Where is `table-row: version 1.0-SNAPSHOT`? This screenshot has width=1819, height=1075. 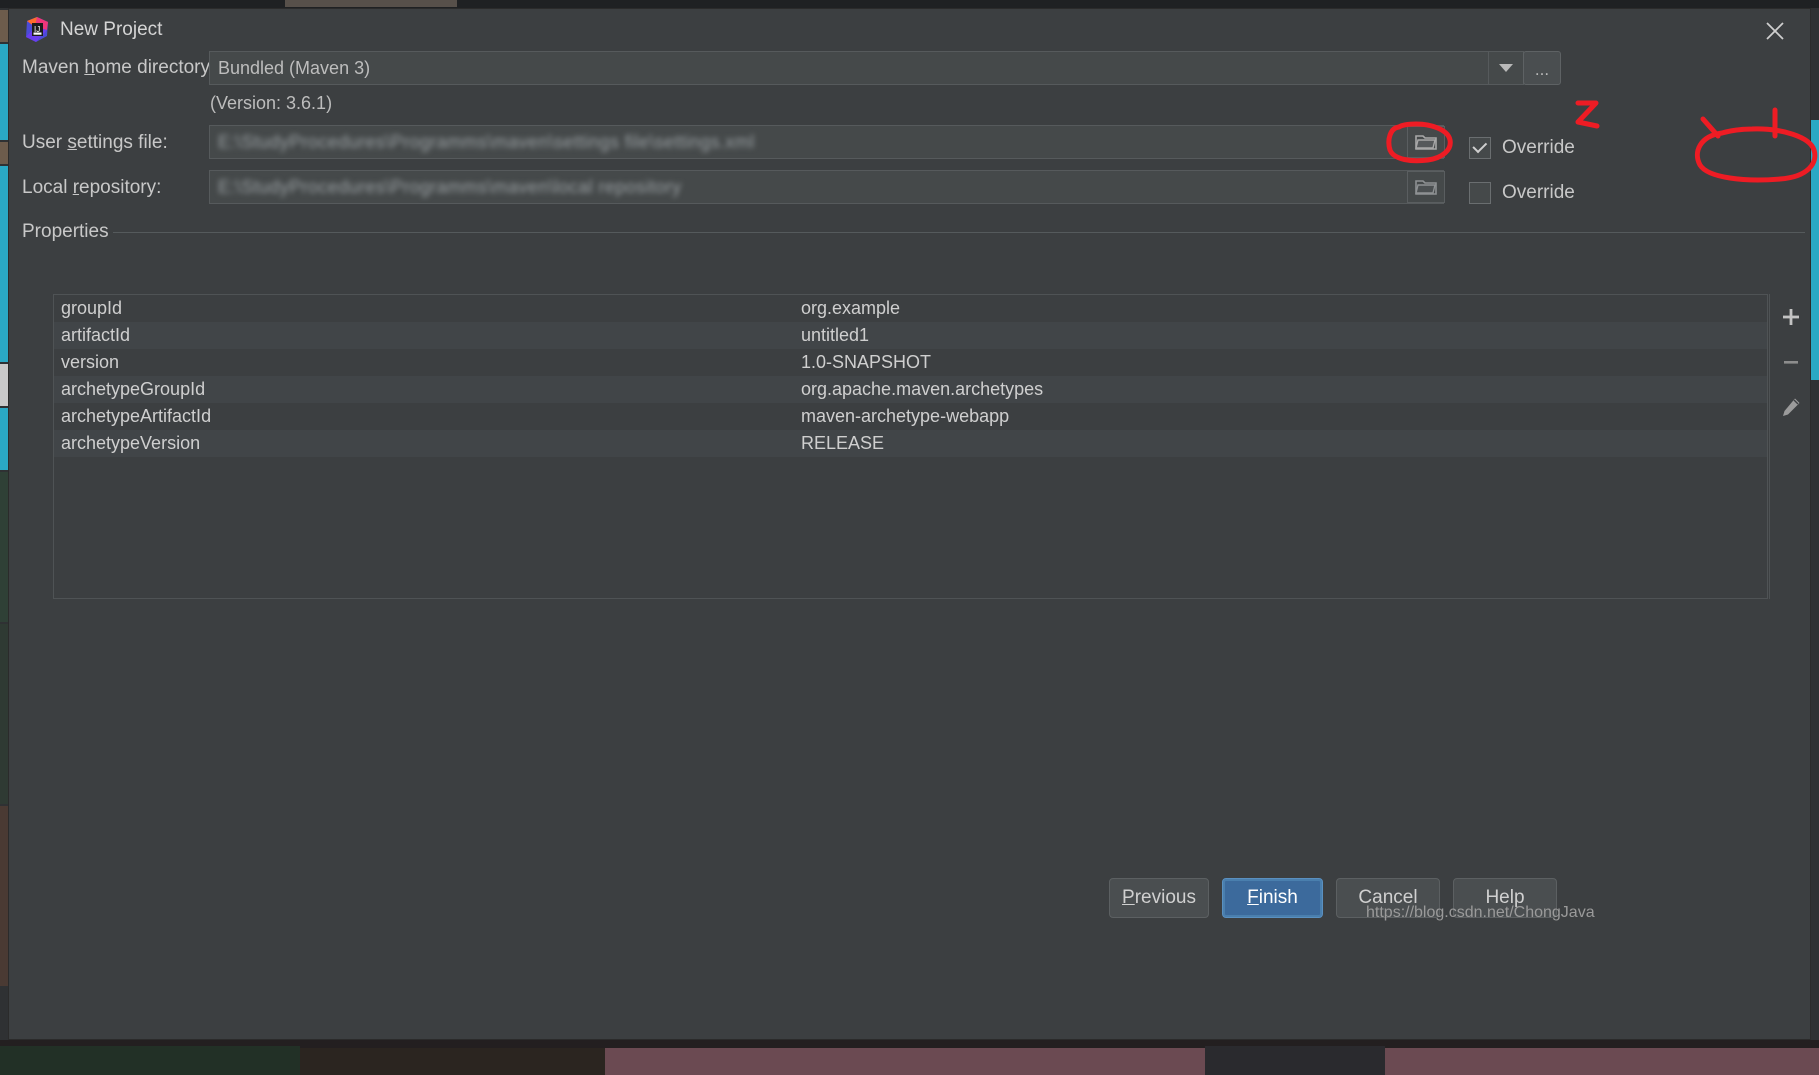
table-row: version 1.0-SNAPSHOT is located at coordinates (910, 362).